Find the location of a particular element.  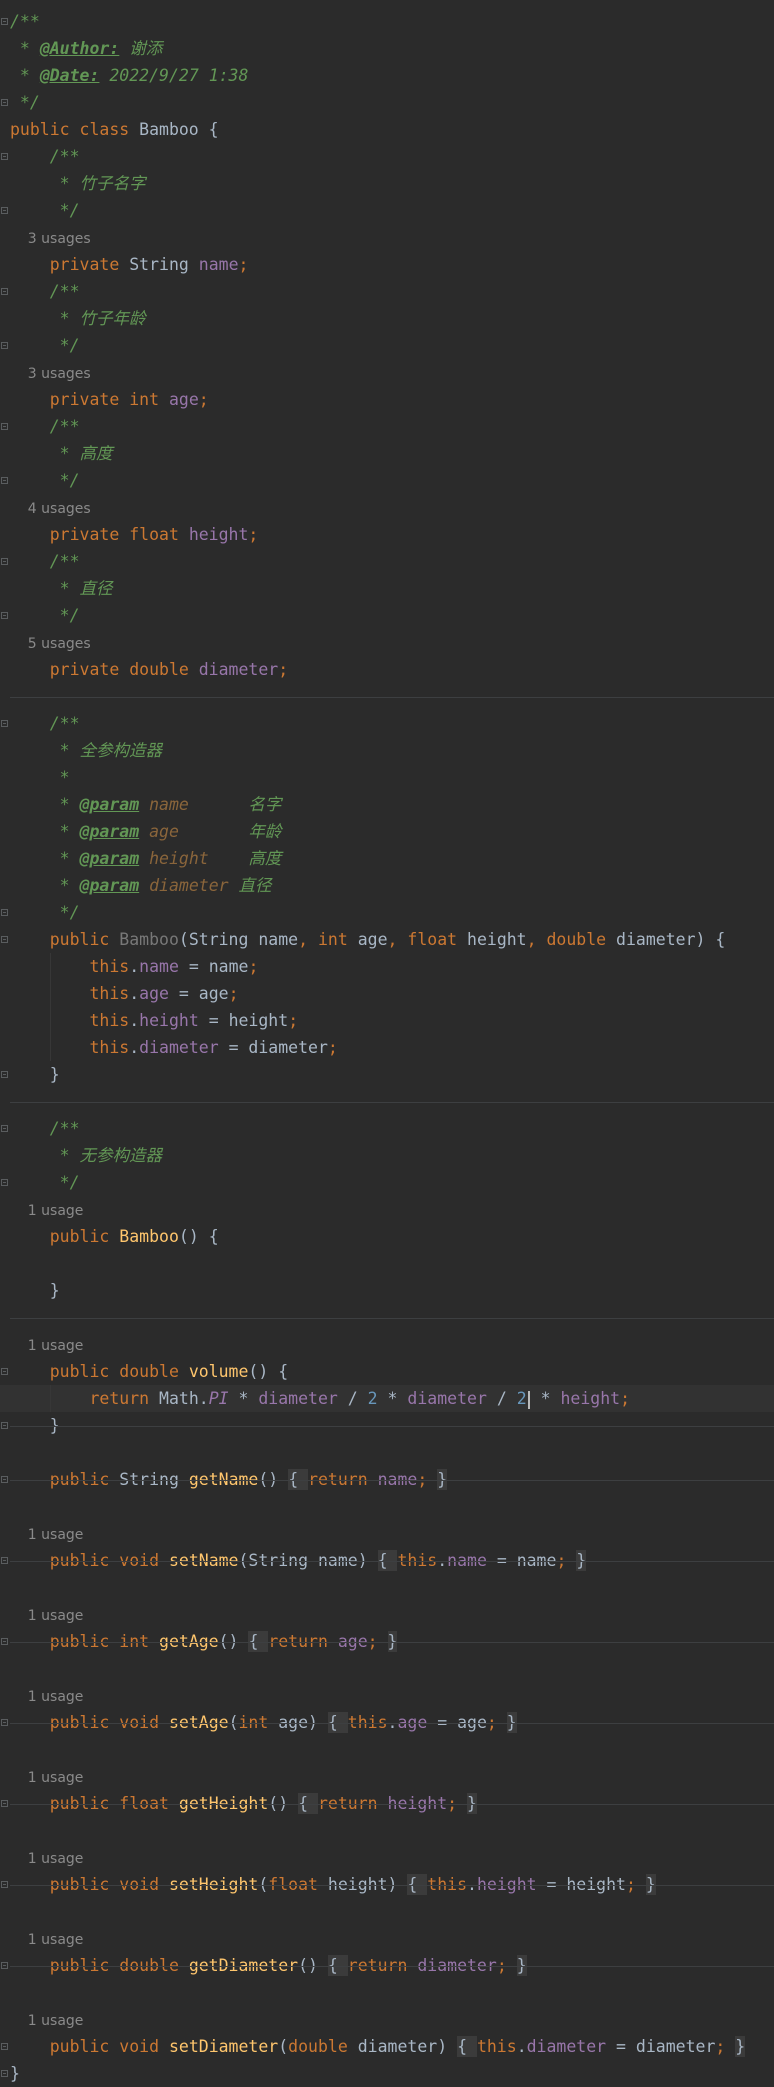

code-line: this.name = name; is located at coordinates (387, 966).